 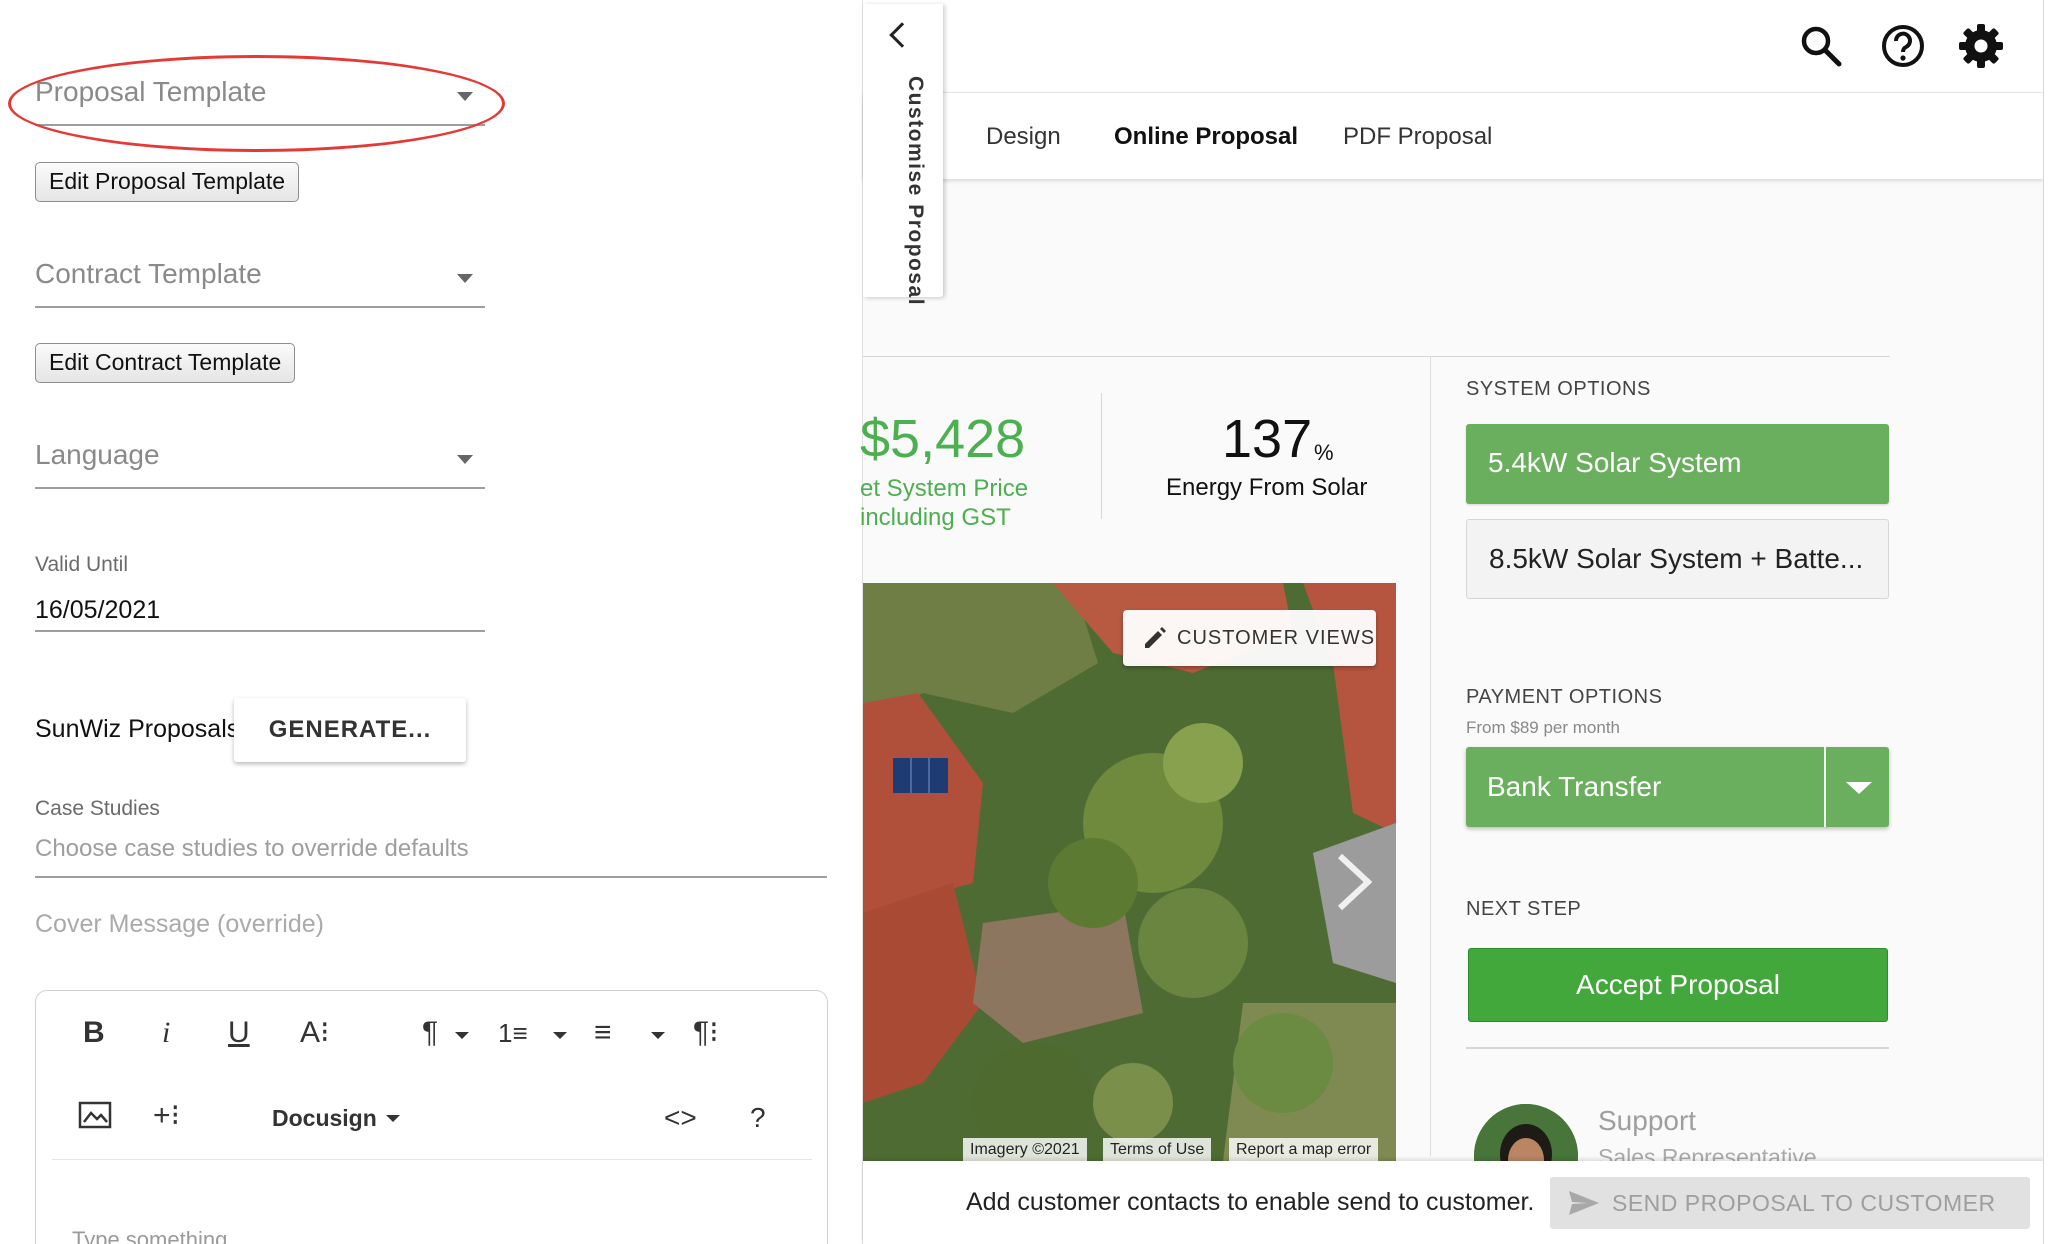 I want to click on support-name: Support, so click(x=1647, y=1120).